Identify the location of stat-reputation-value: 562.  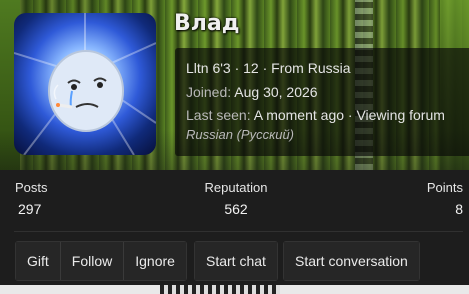
(236, 209).